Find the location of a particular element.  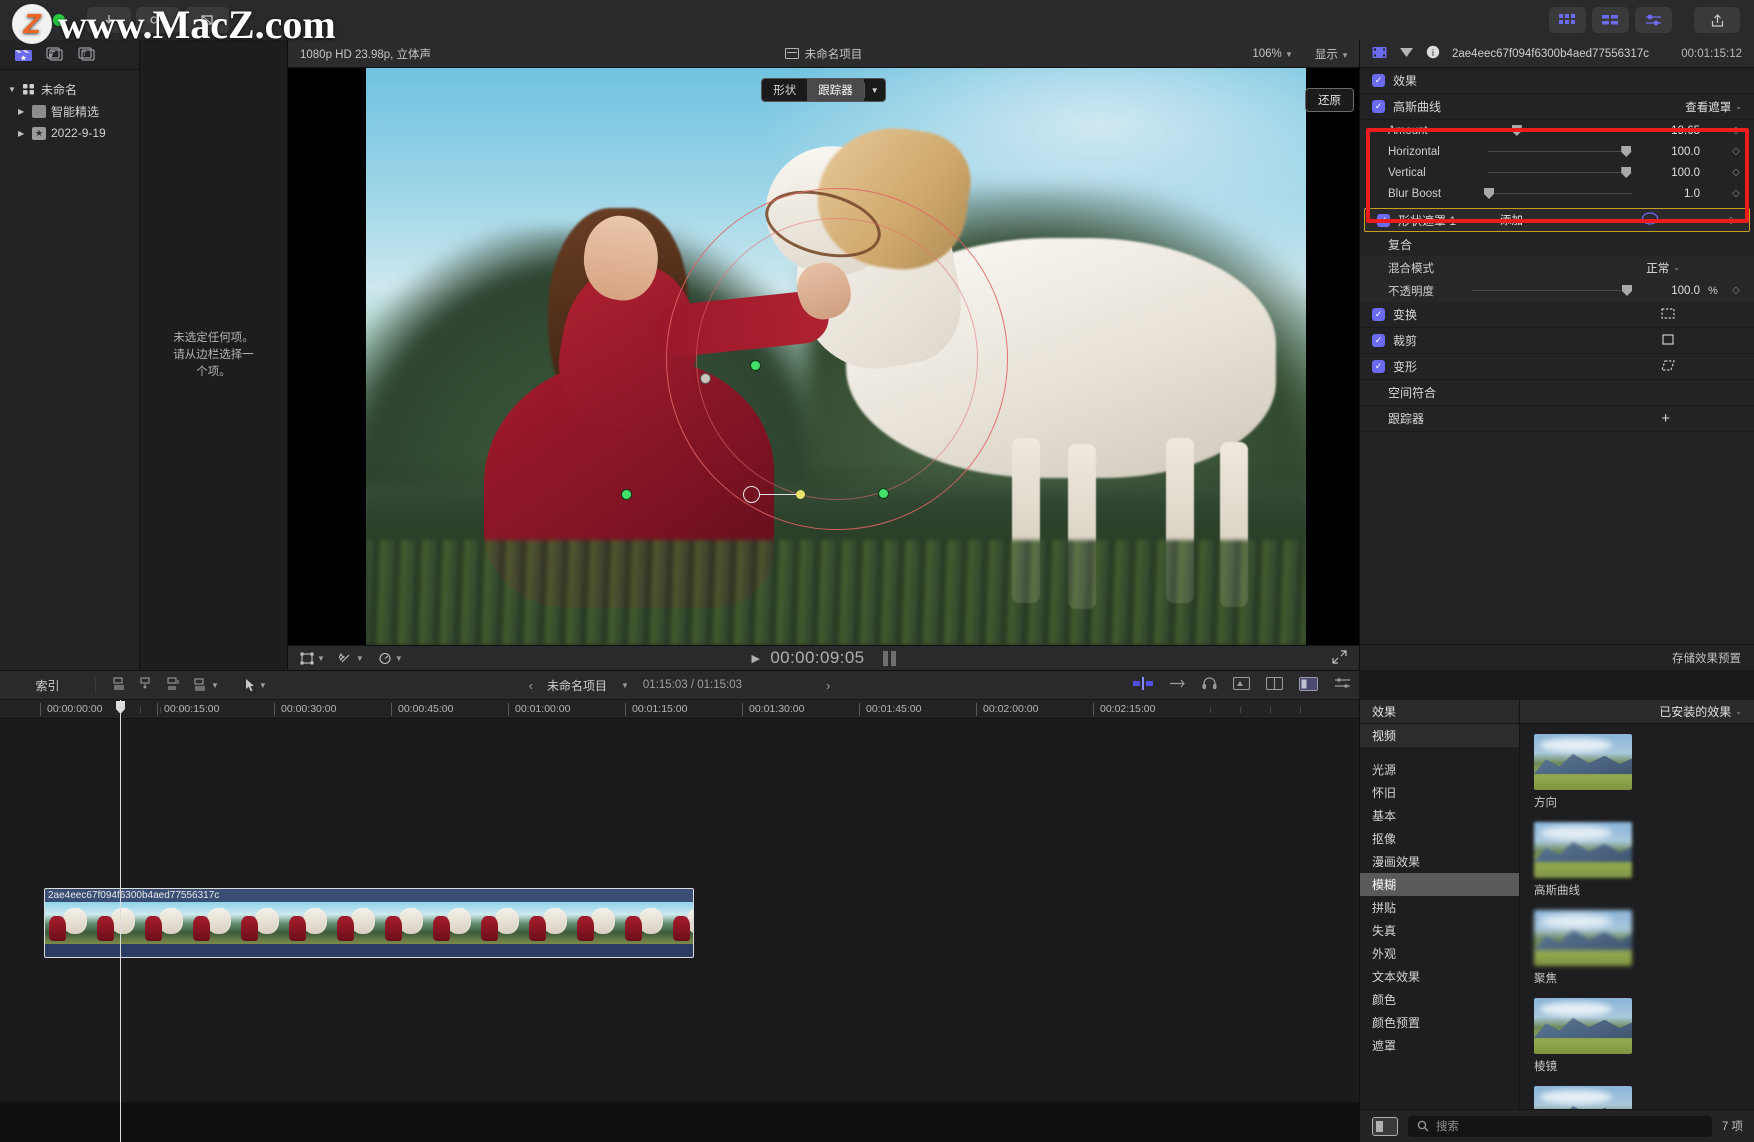

color-inspector-tab-icon is located at coordinates (1406, 54).